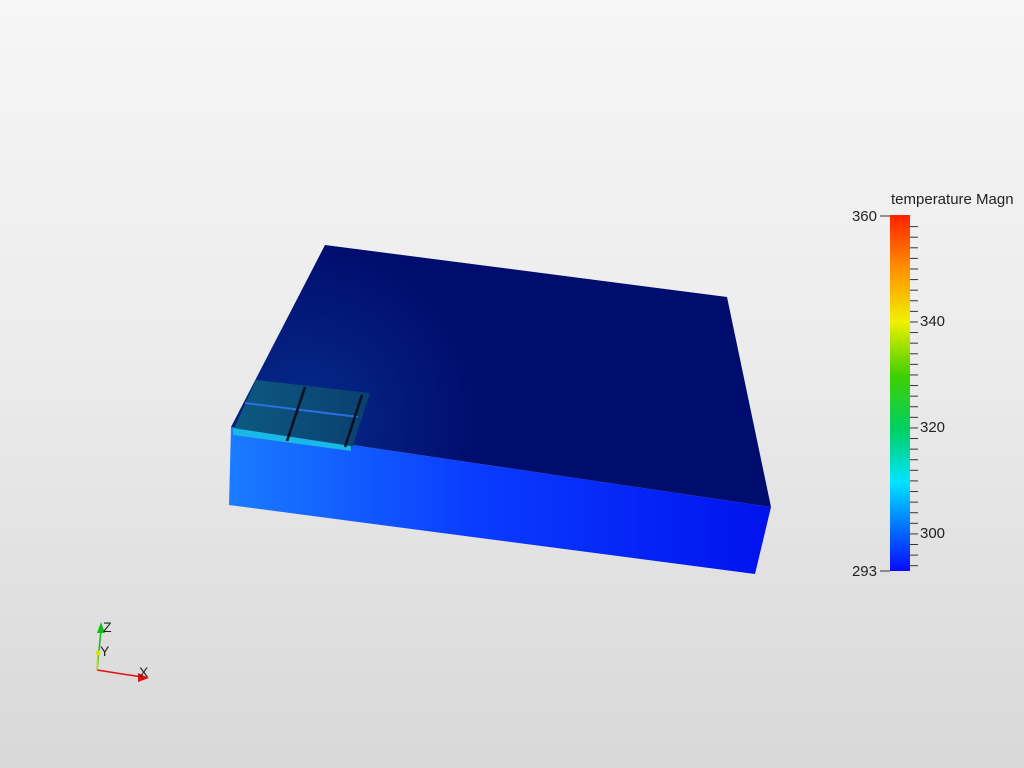 The image size is (1024, 768). What do you see at coordinates (952, 199) in the screenshot?
I see `scalar-bar-title: temperature Magn` at bounding box center [952, 199].